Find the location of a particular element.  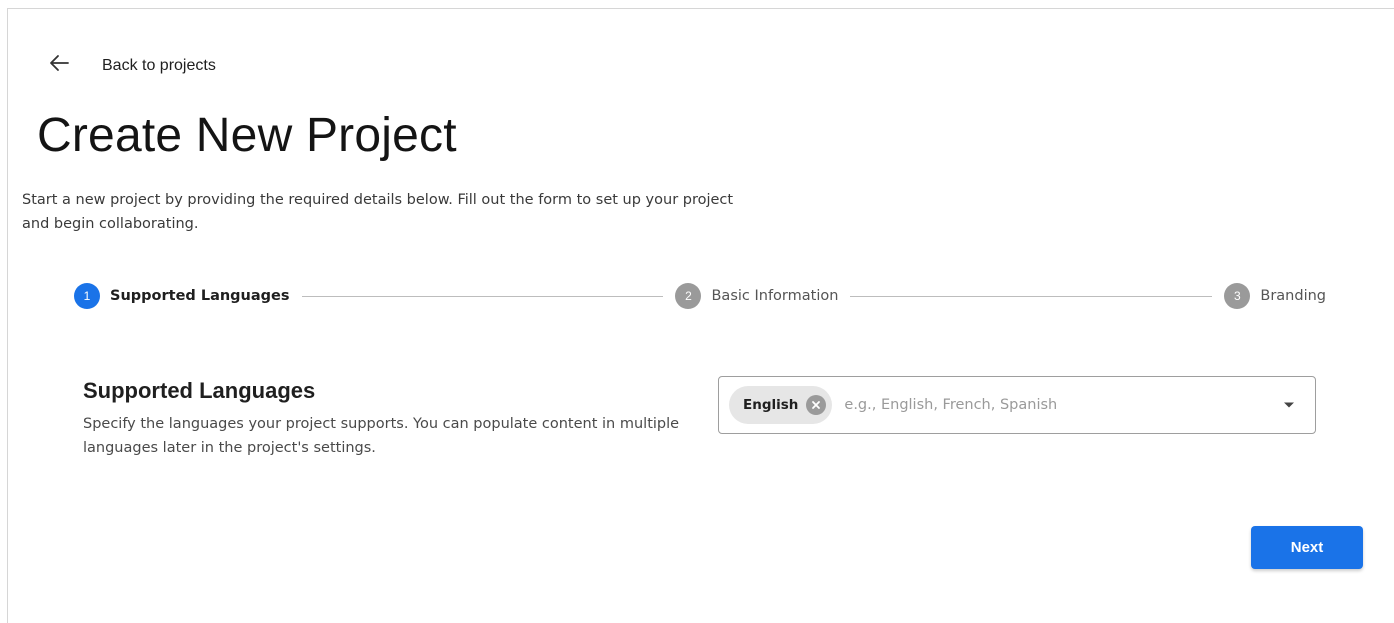

language-search-input is located at coordinates (1056, 405).